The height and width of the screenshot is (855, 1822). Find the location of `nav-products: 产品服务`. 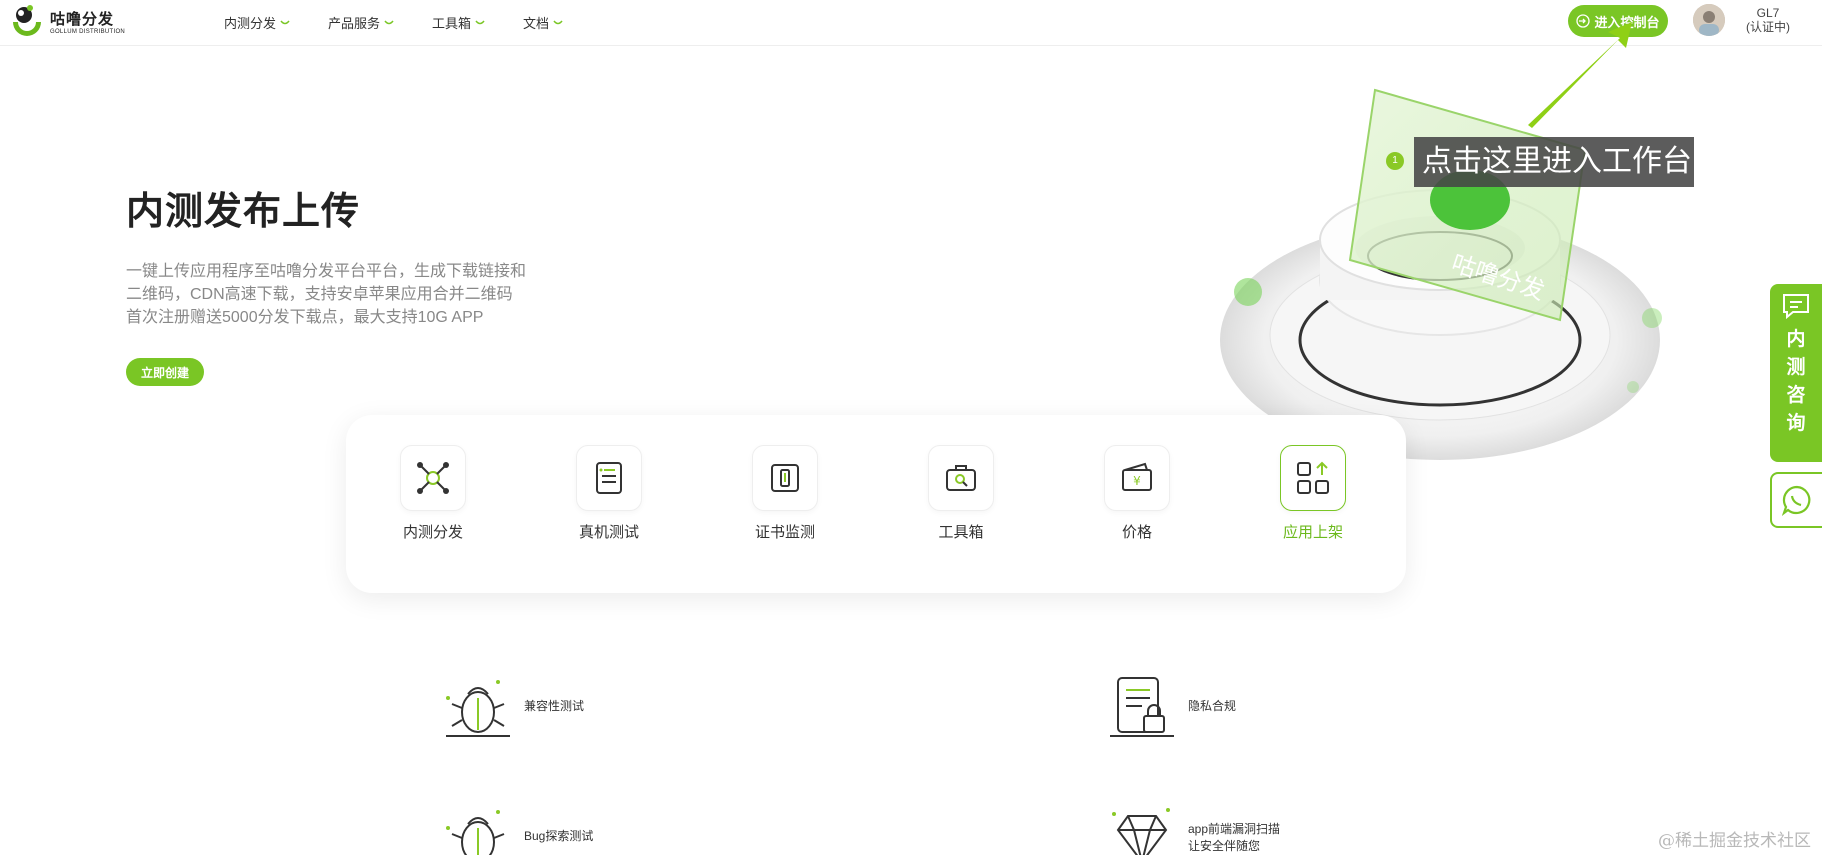

nav-products: 产品服务 is located at coordinates (361, 22).